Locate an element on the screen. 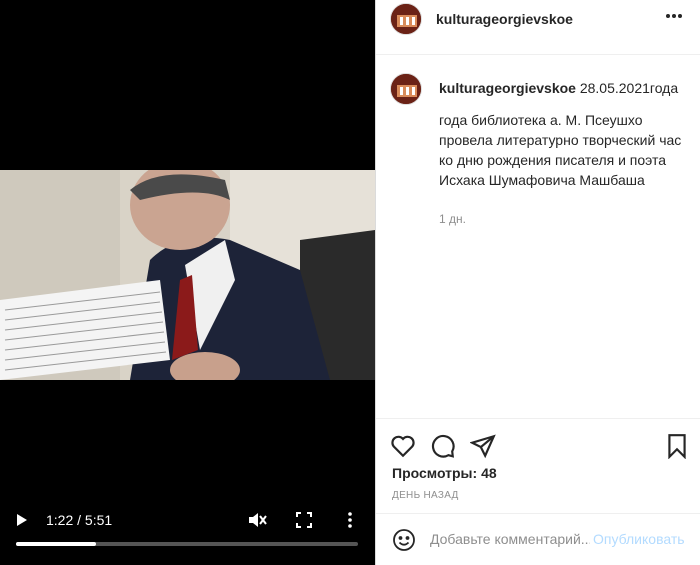 The width and height of the screenshot is (700, 565). video-time: 1:22 / 5:51 is located at coordinates (79, 520).